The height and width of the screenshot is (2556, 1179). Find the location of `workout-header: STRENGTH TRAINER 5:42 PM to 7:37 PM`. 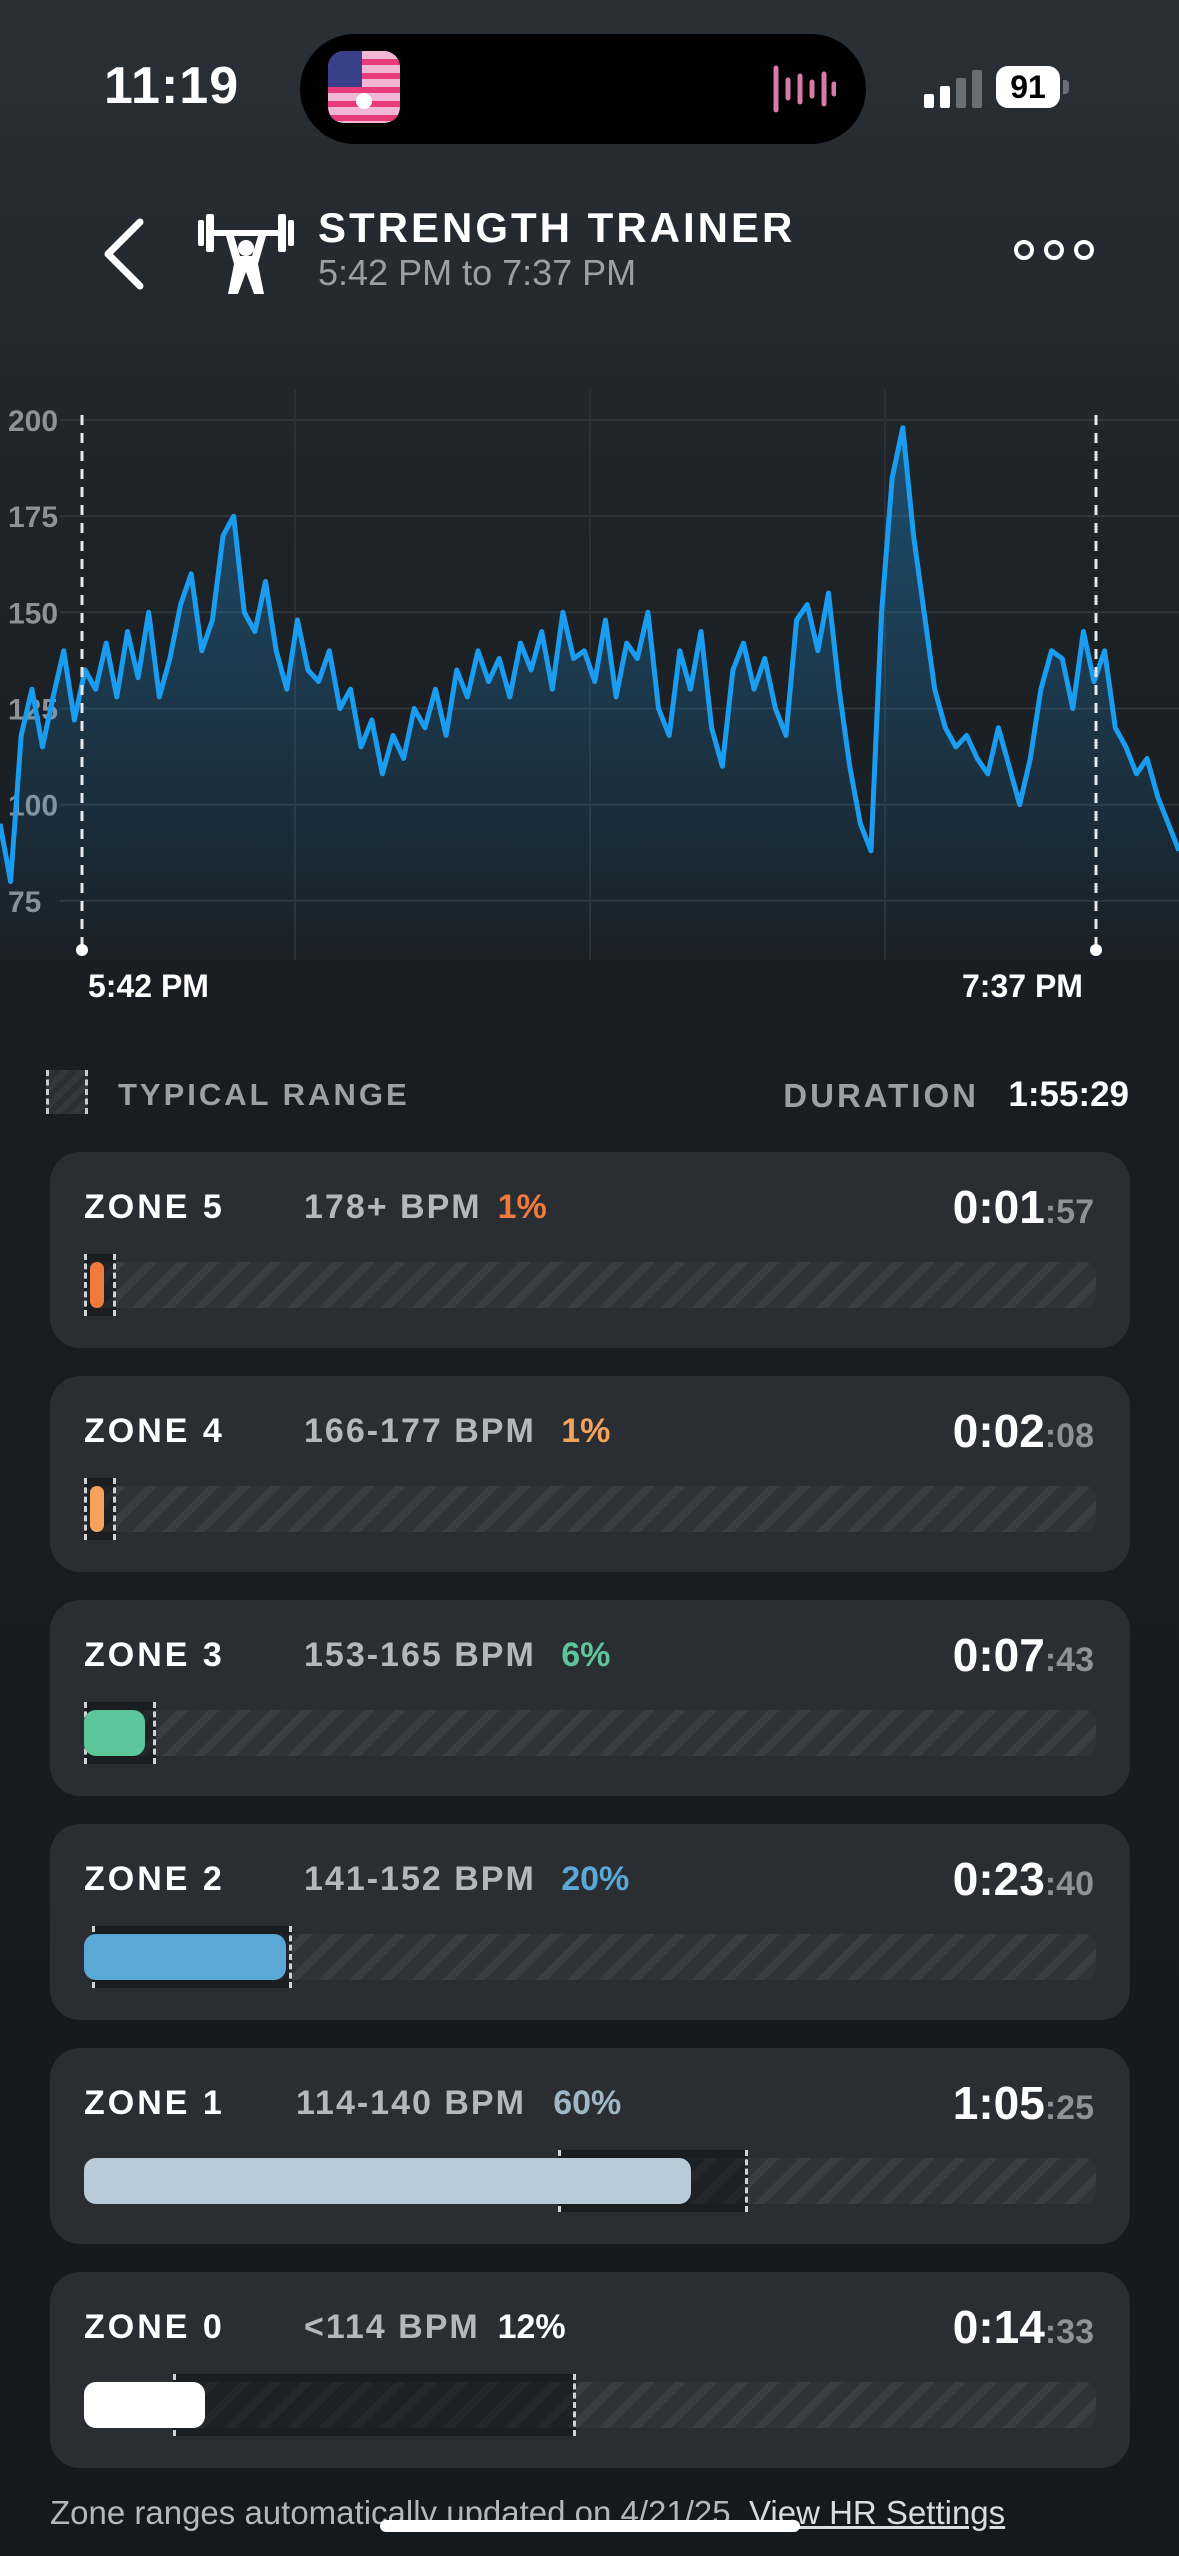

workout-header: STRENGTH TRAINER 5:42 PM to 7:37 PM is located at coordinates (589, 255).